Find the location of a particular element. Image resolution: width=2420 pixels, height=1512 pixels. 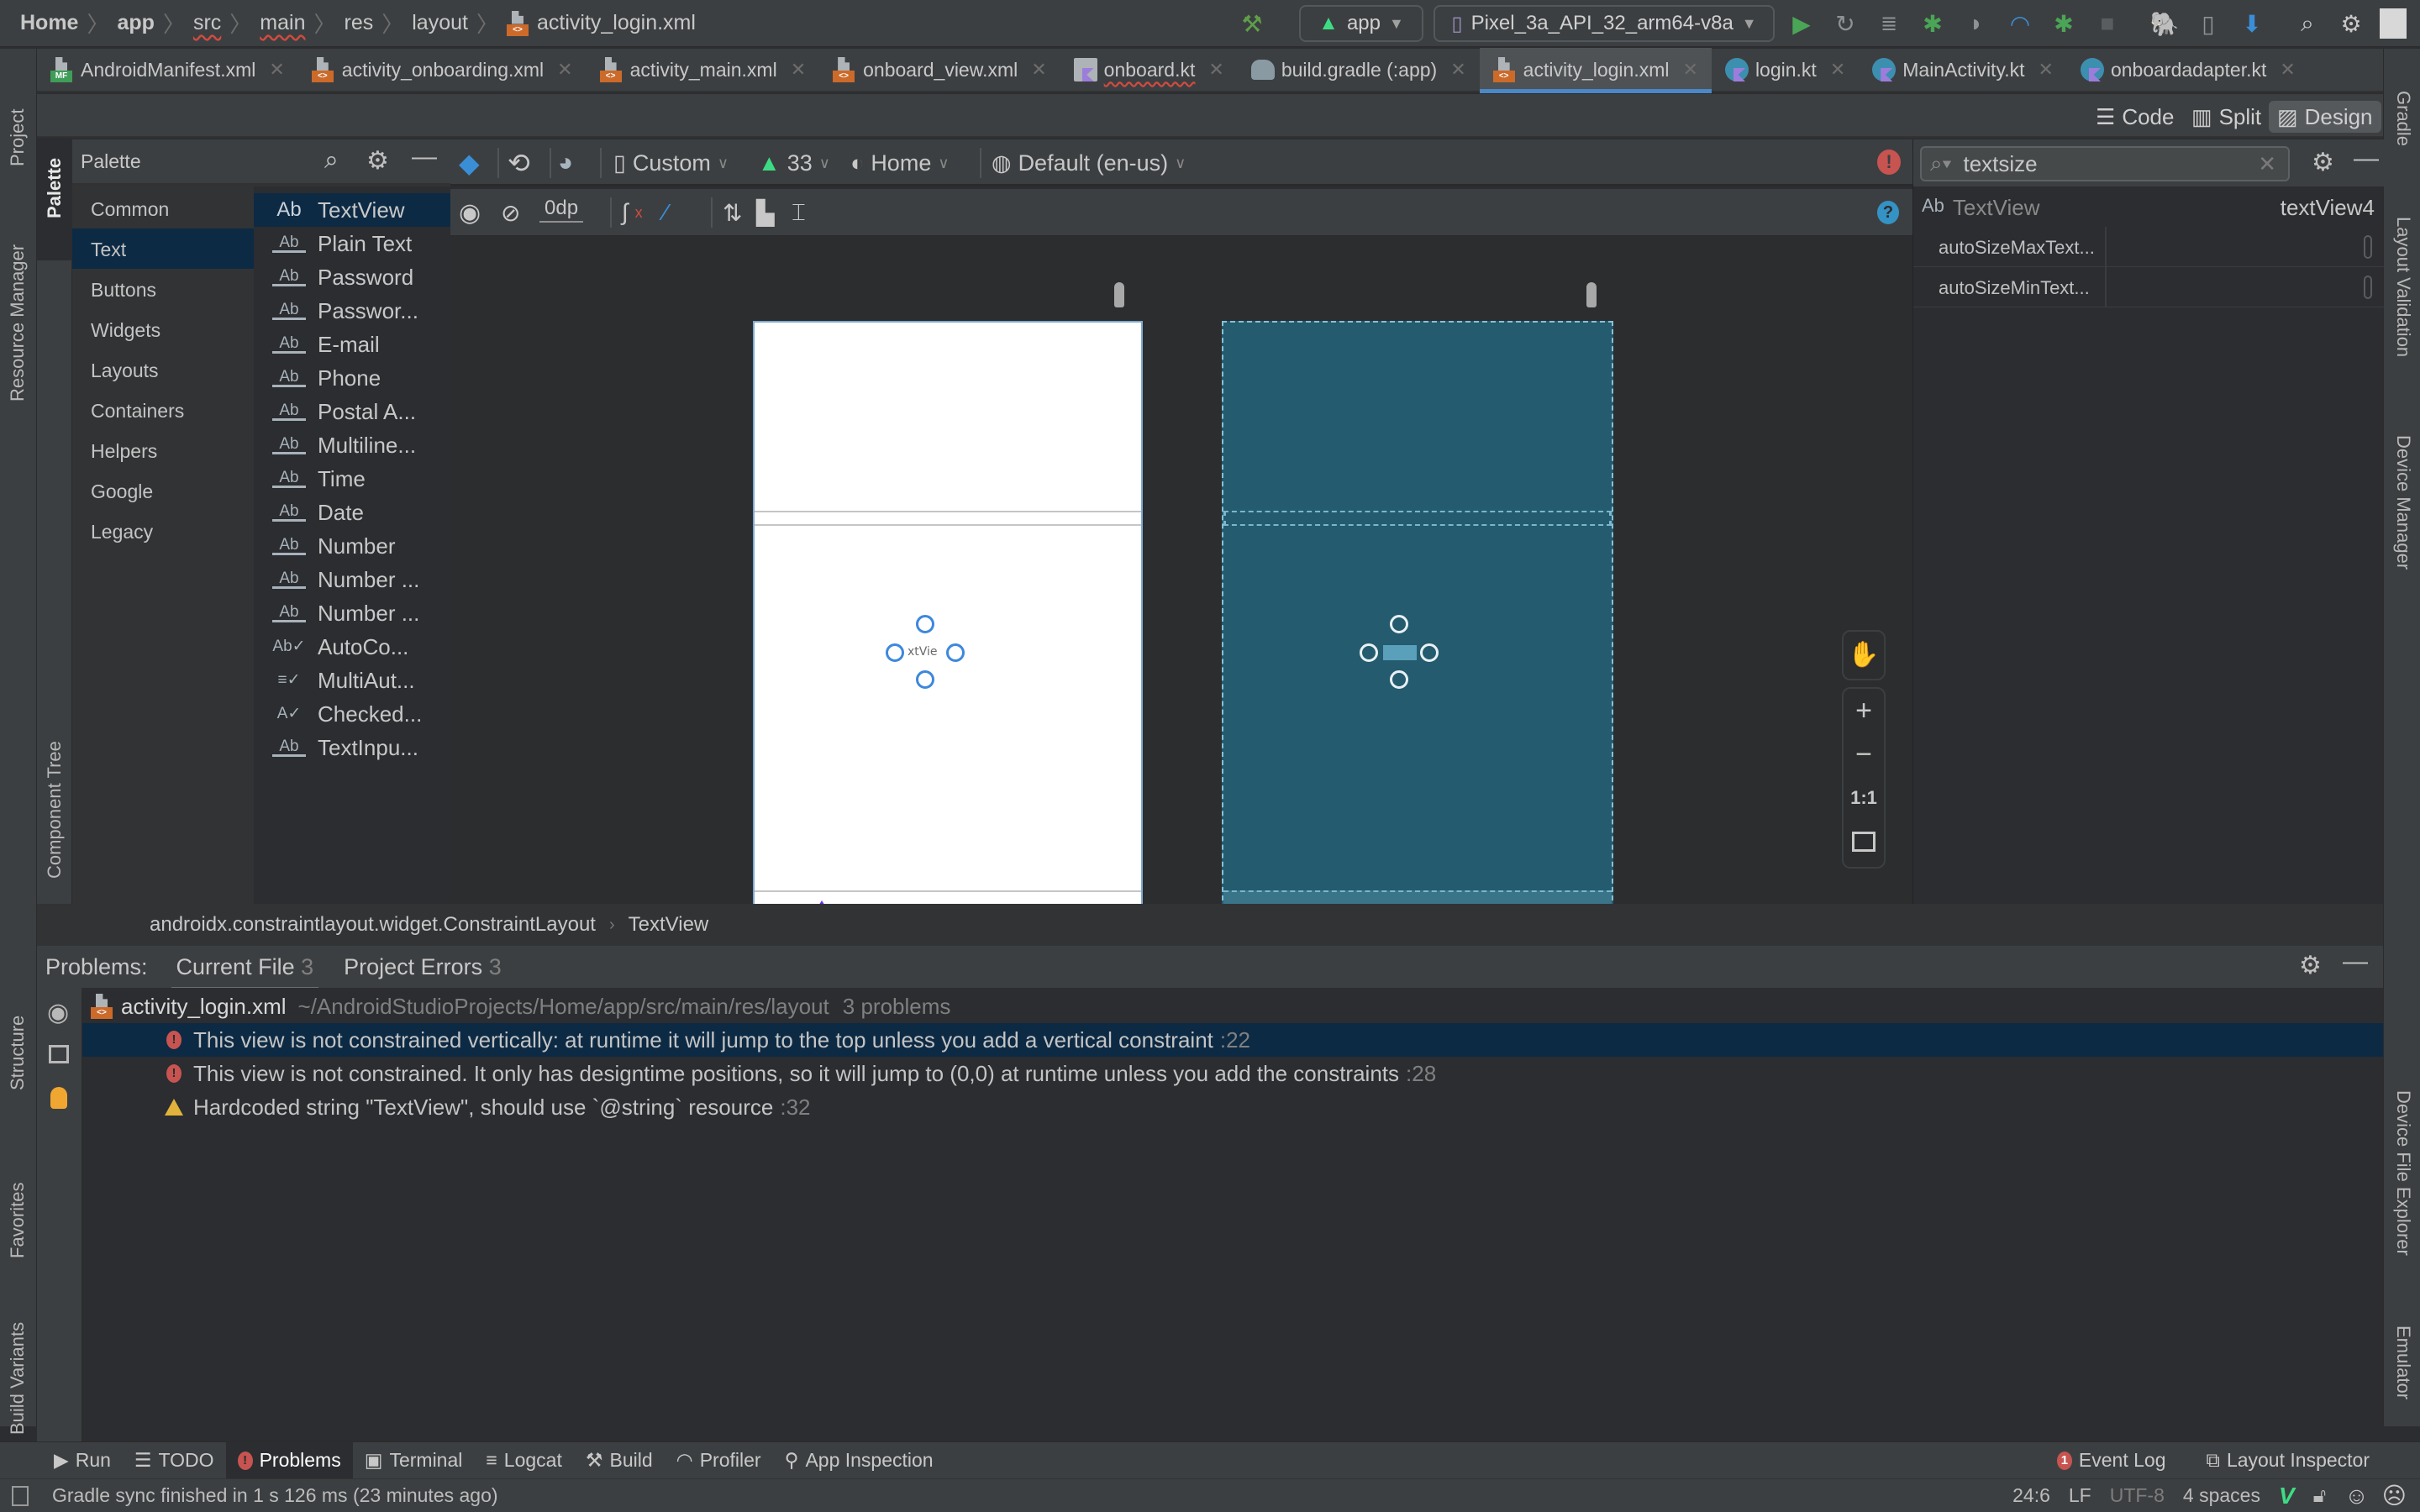

eye-icon: ◉ is located at coordinates (58, 1012).